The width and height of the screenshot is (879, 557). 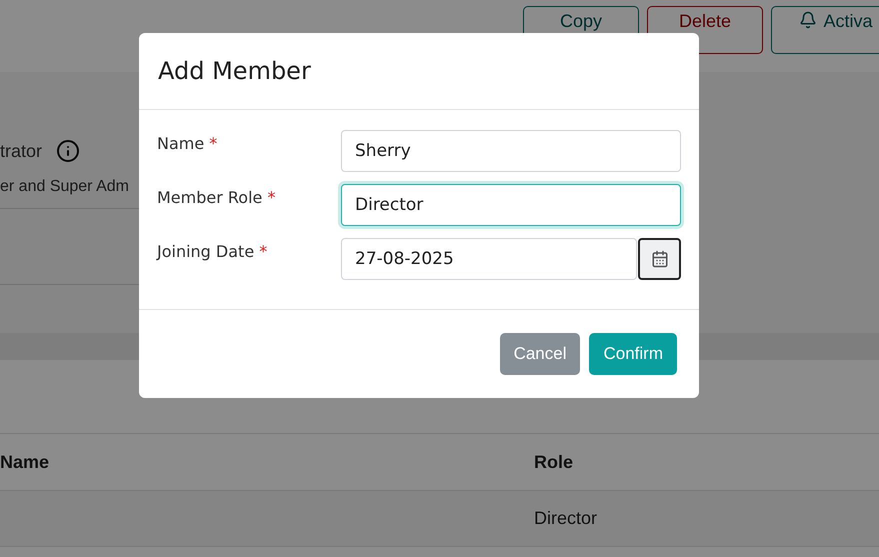 What do you see at coordinates (540, 354) in the screenshot?
I see `cancel-button: Cancel` at bounding box center [540, 354].